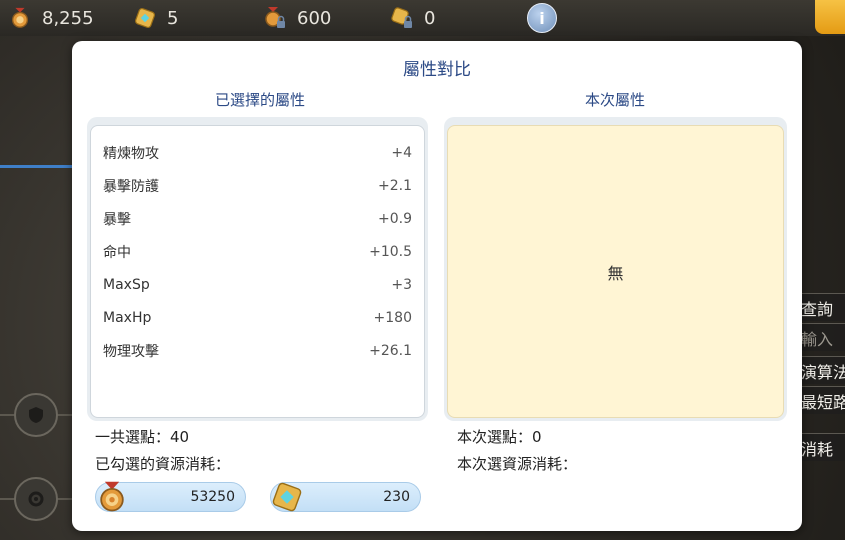 This screenshot has width=845, height=540. What do you see at coordinates (830, 17) in the screenshot?
I see `corner-menu-button` at bounding box center [830, 17].